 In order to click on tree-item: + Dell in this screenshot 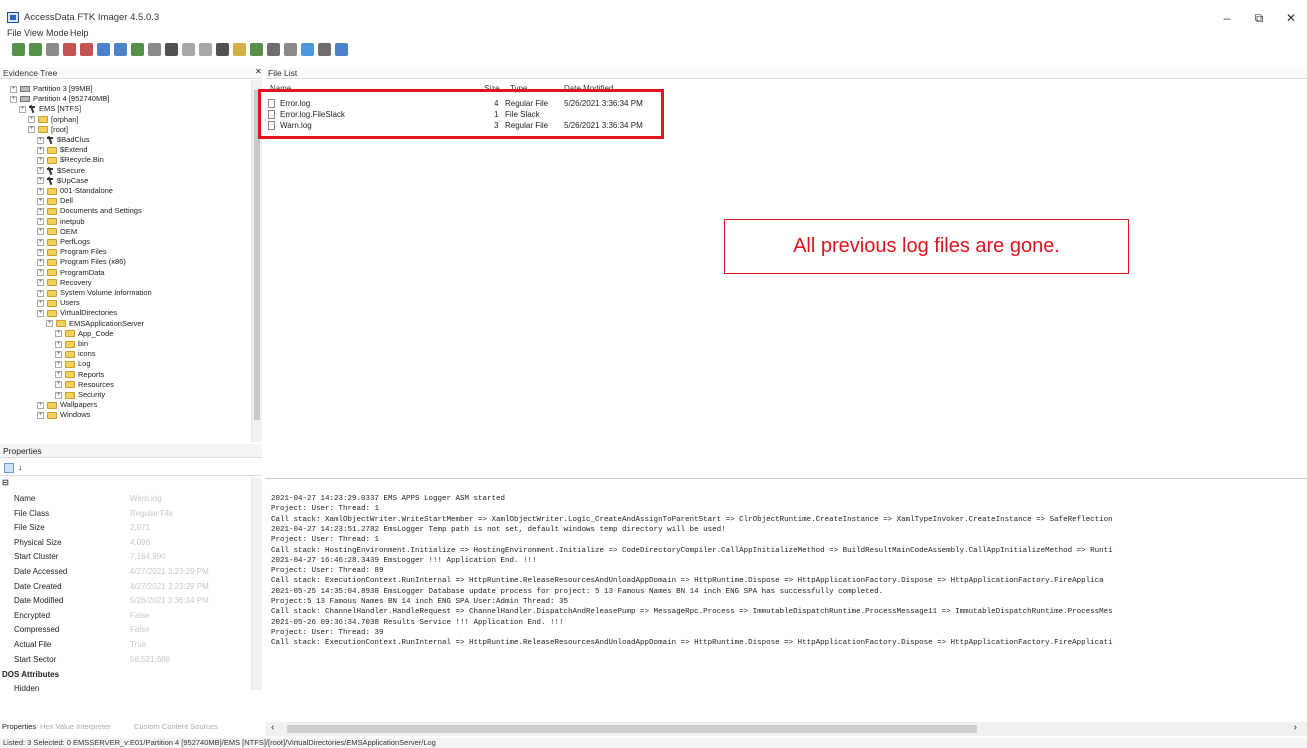, I will do `click(55, 200)`.